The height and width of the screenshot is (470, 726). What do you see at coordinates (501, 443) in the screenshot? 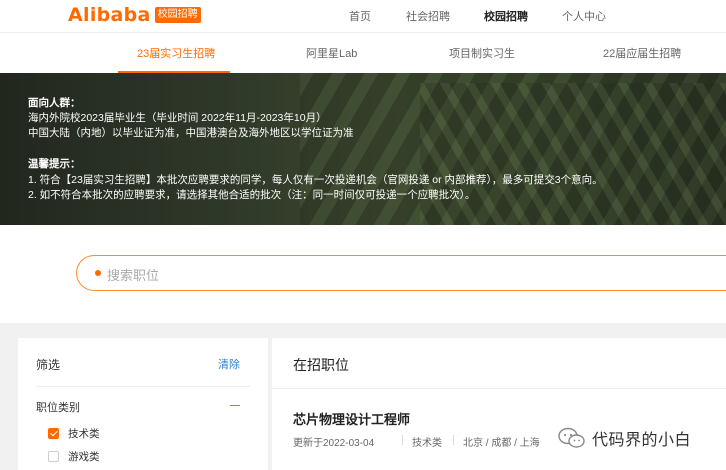
I see `job-locations: 北京 / 成都 / 上海` at bounding box center [501, 443].